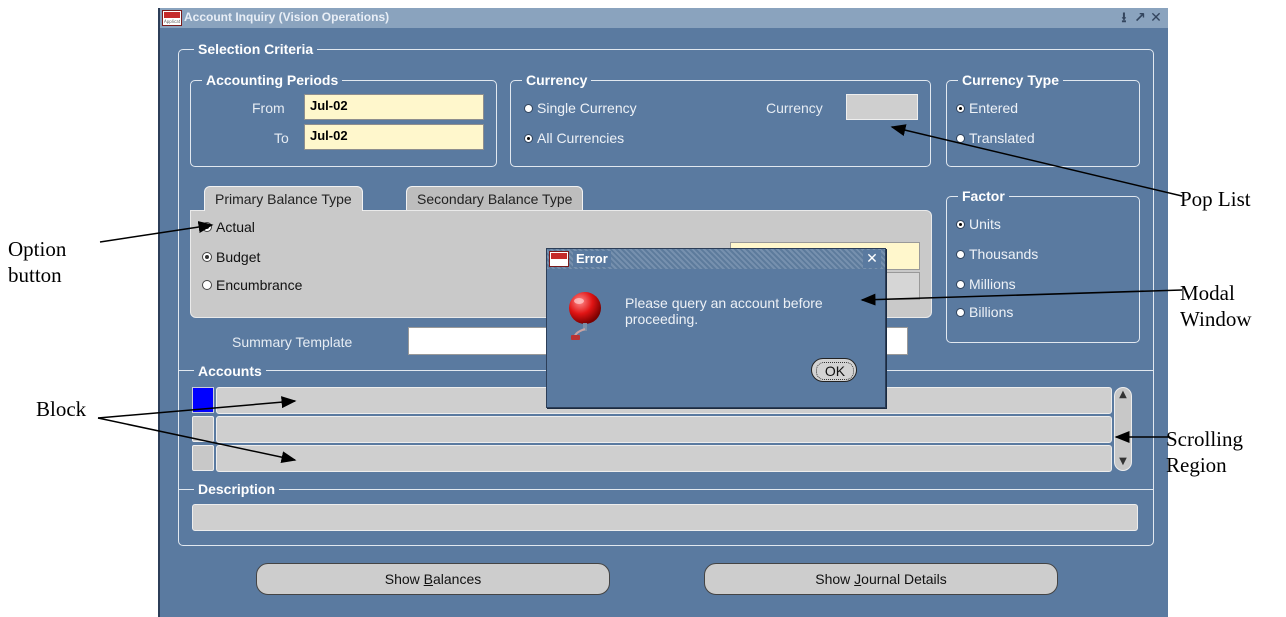 Image resolution: width=1286 pixels, height=617 pixels. Describe the element at coordinates (1021, 297) in the screenshot. I see `arrow-modal-window` at that location.